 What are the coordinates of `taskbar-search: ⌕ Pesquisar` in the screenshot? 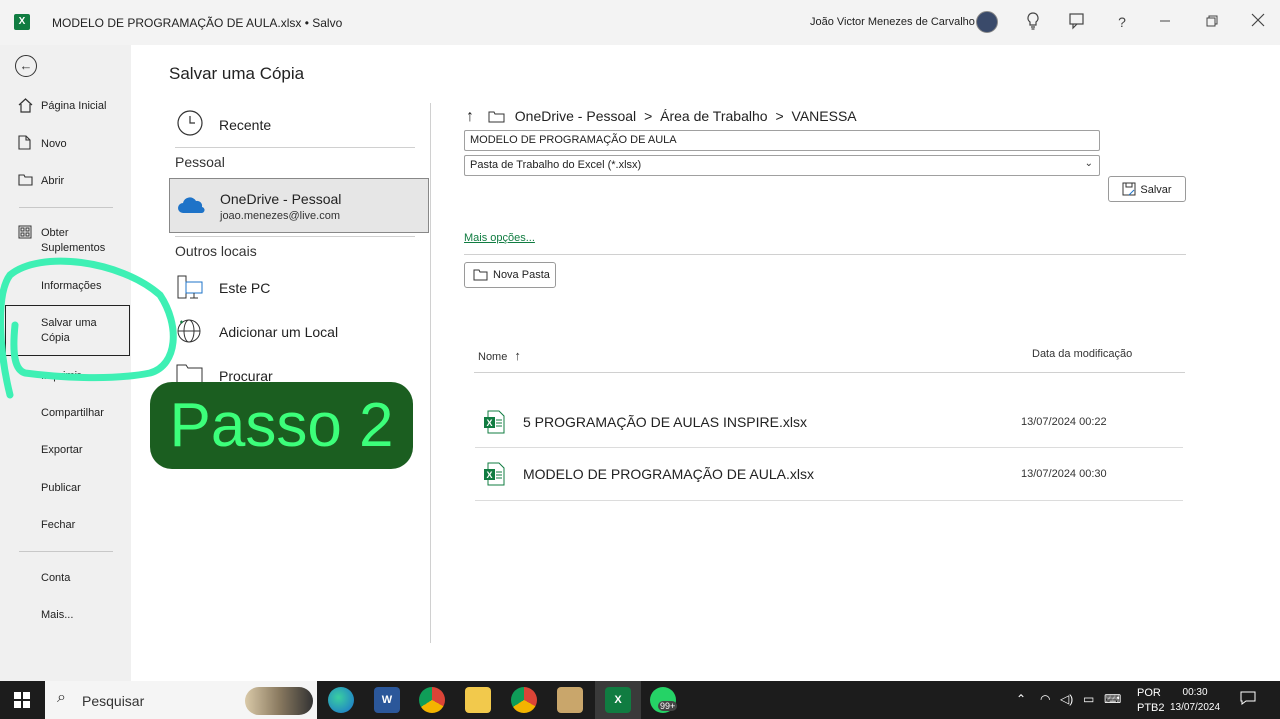 It's located at (181, 700).